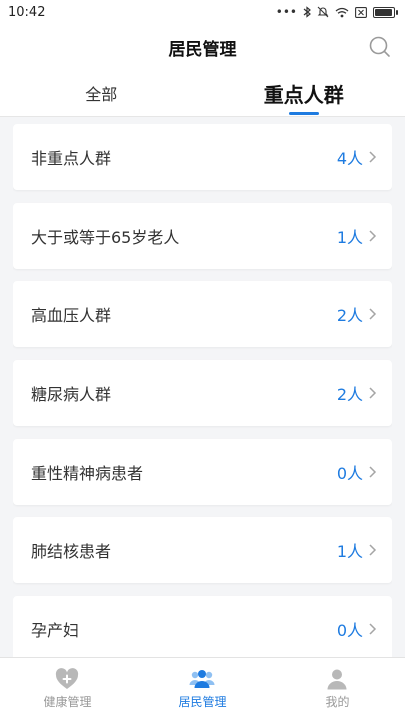 This screenshot has width=405, height=720. I want to click on search-button, so click(380, 47).